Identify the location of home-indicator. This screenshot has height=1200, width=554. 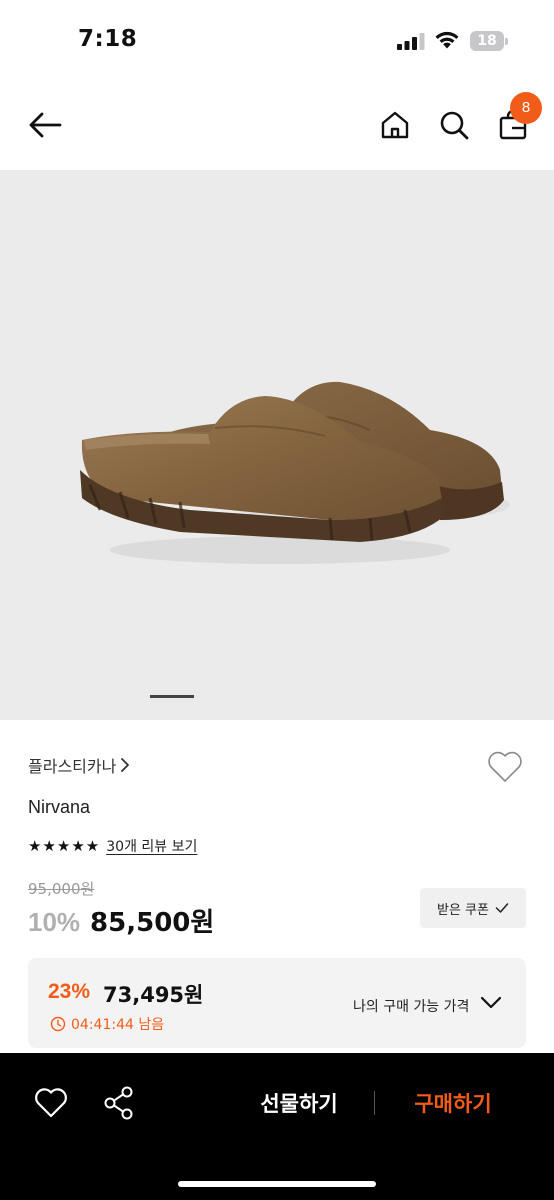
(277, 1184).